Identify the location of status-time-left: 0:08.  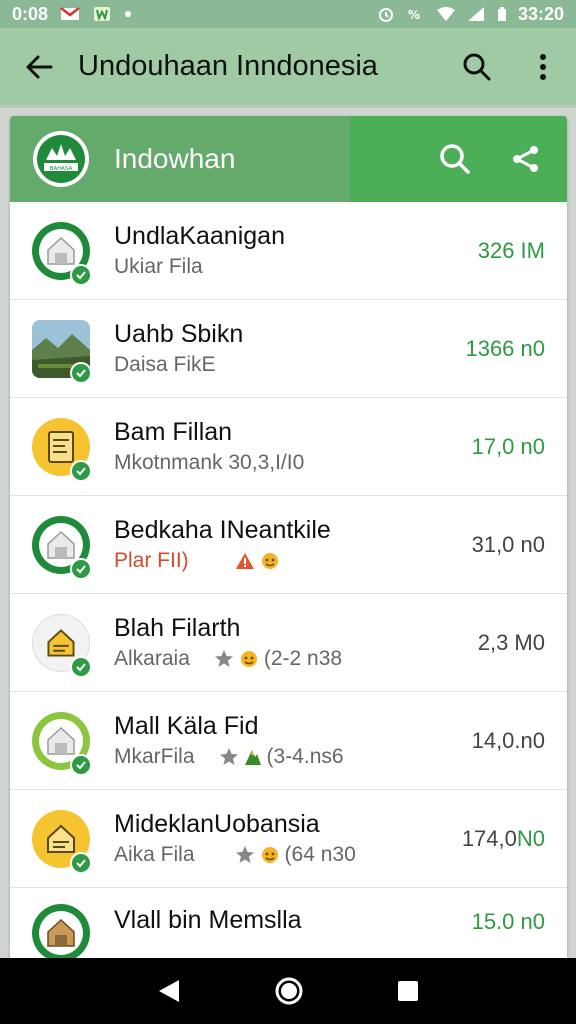
(30, 13).